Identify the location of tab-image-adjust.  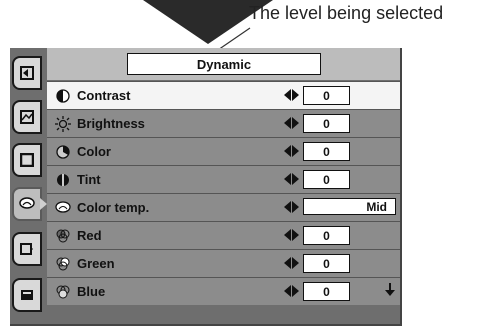
(27, 204).